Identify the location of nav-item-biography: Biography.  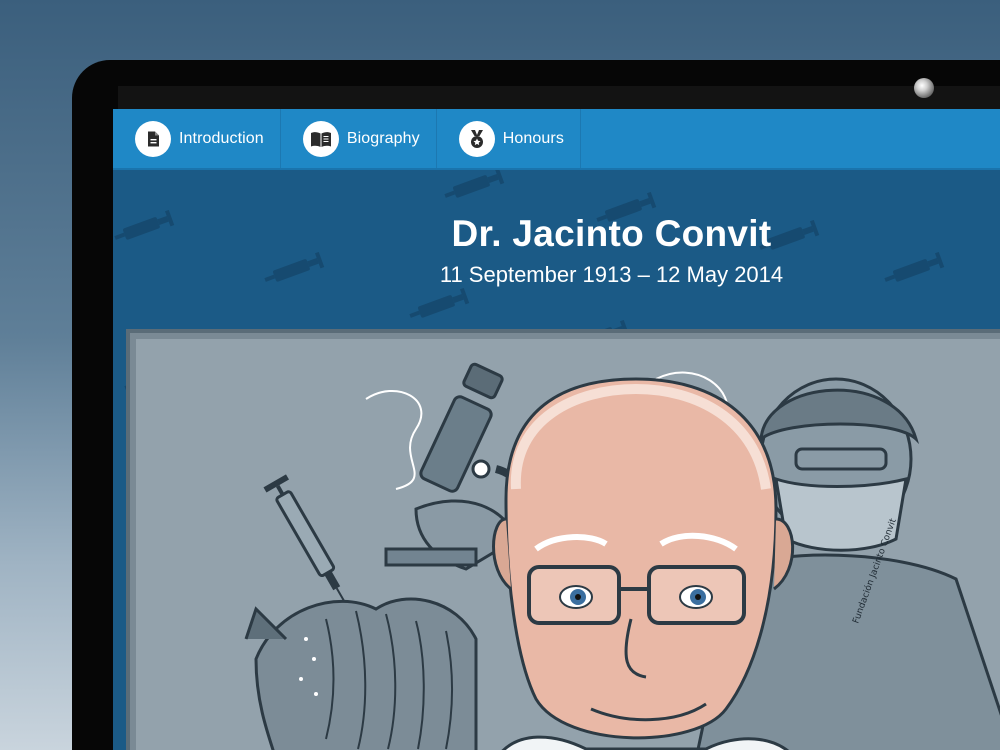
(359, 138).